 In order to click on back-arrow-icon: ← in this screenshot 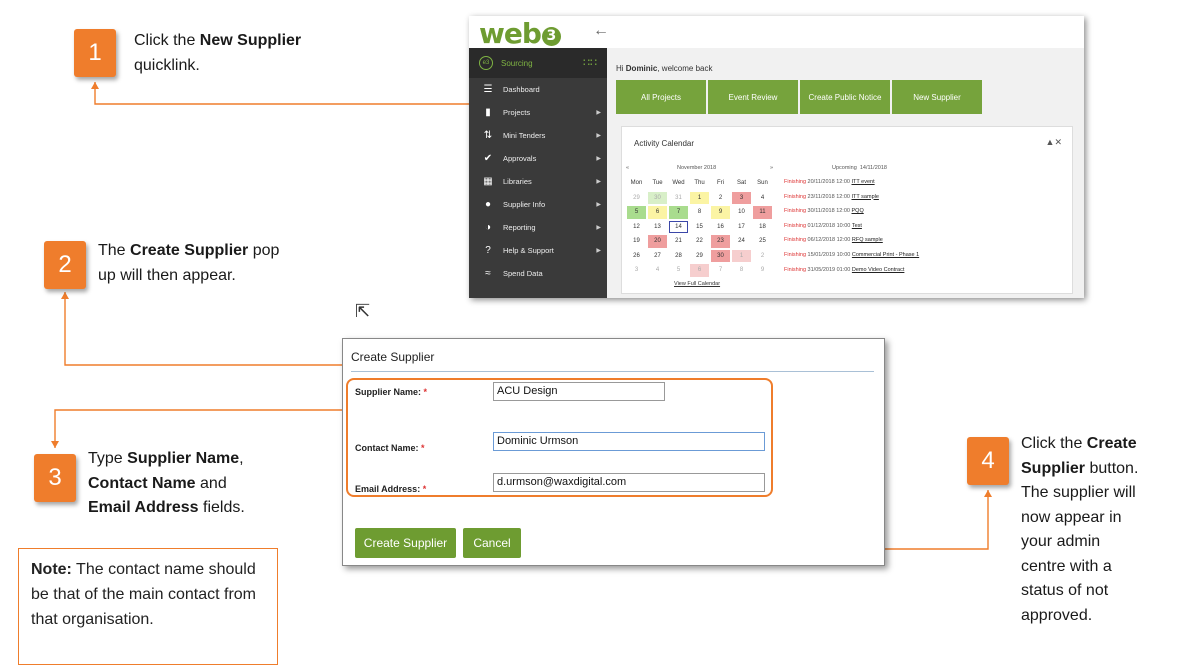, I will do `click(601, 31)`.